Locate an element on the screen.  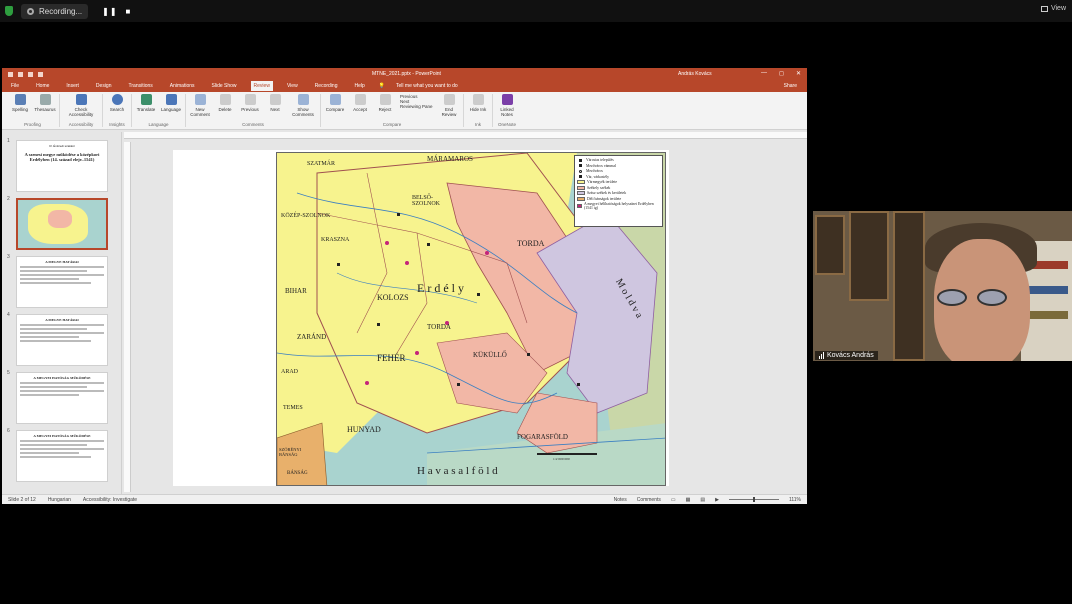
hide-ink-button: Hide Ink is located at coordinates (478, 108).